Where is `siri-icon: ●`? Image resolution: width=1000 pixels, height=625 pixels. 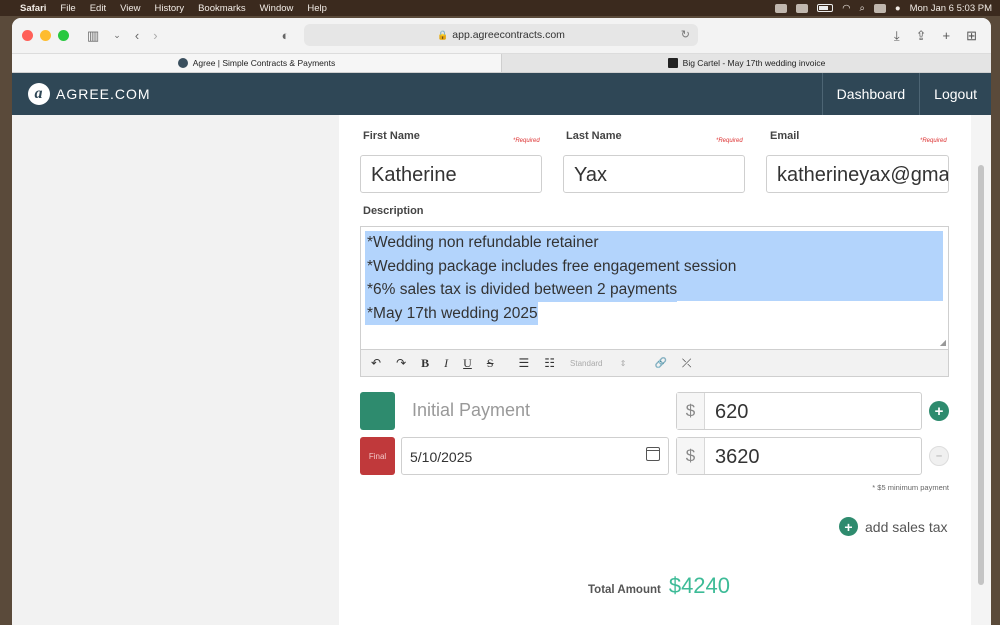
siri-icon: ● is located at coordinates (898, 8).